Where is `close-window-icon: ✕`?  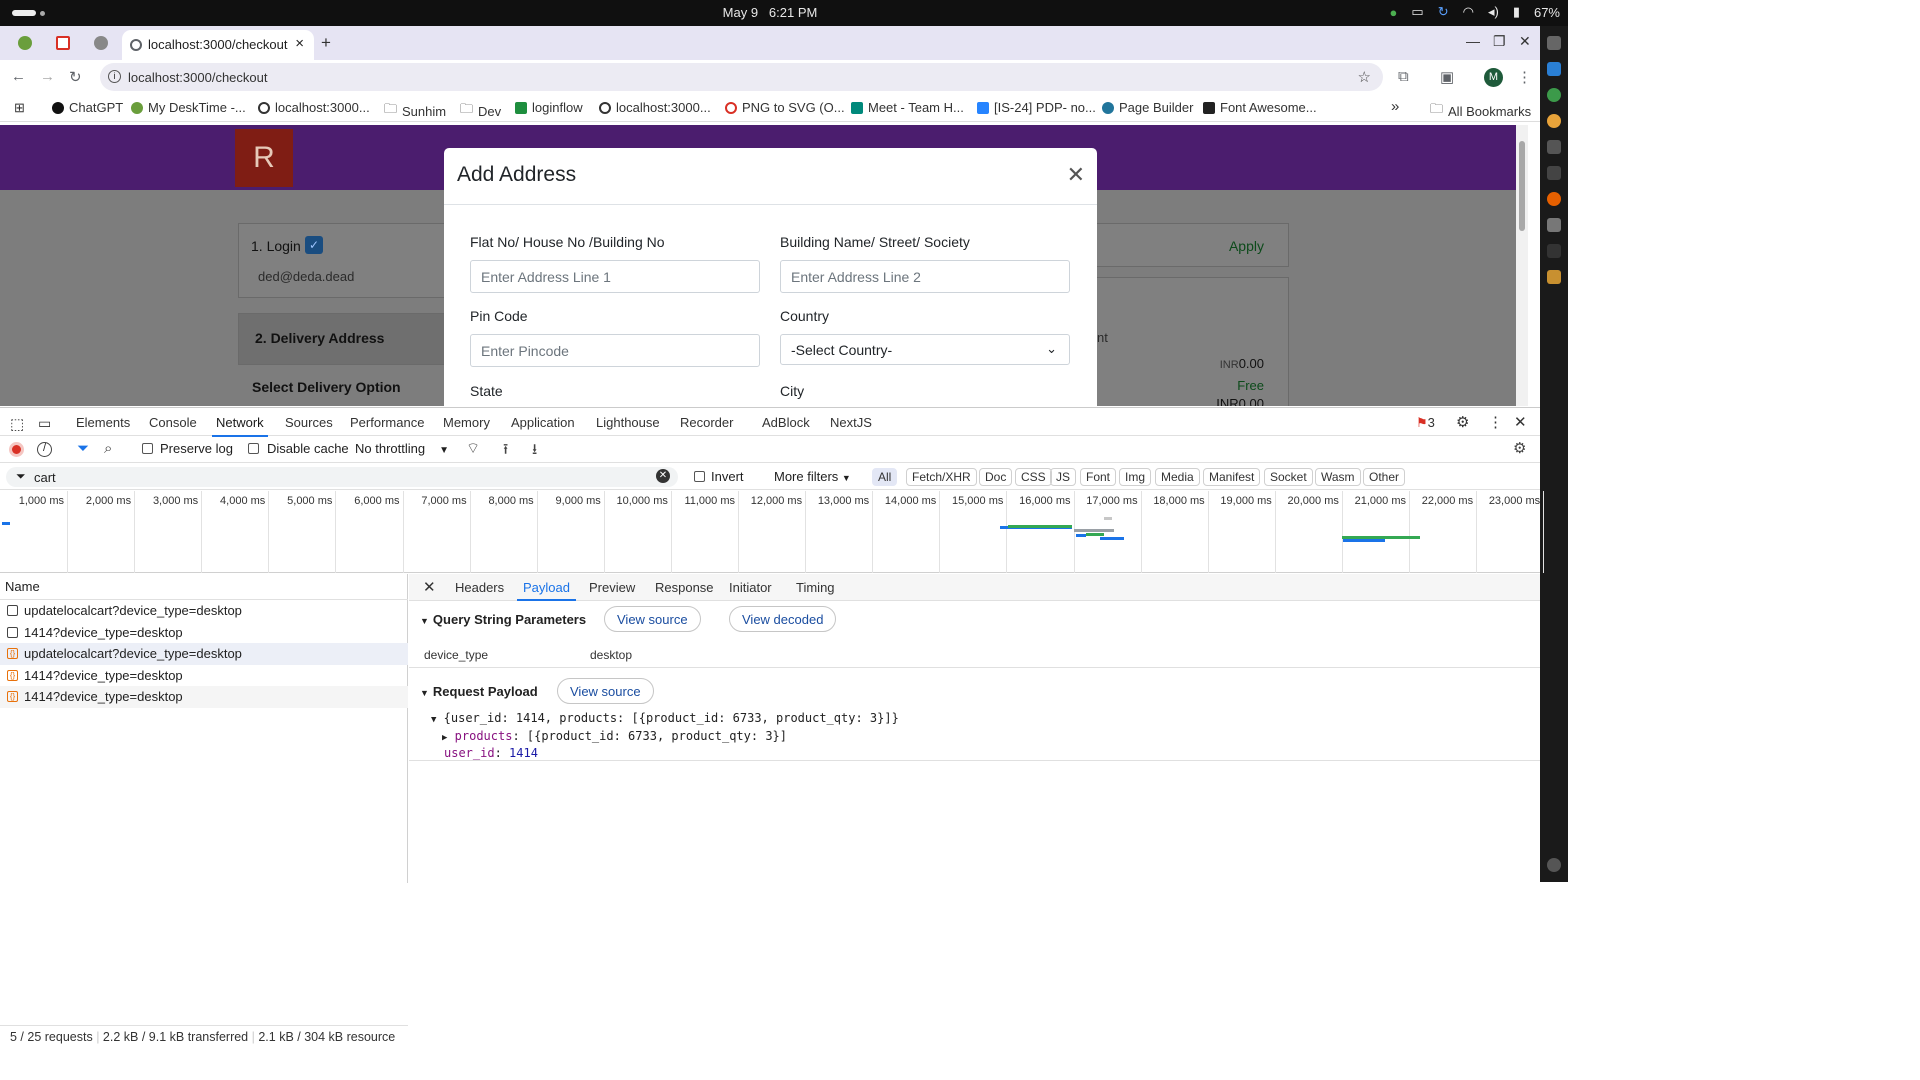 close-window-icon: ✕ is located at coordinates (1525, 41).